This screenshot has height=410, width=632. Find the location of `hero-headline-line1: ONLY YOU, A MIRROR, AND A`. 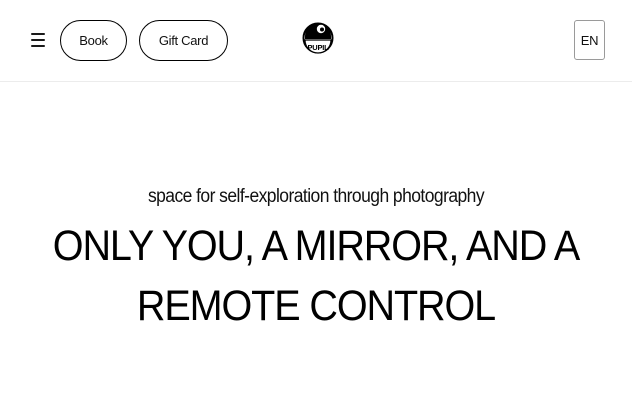

hero-headline-line1: ONLY YOU, A MIRROR, AND A is located at coordinates (316, 246).